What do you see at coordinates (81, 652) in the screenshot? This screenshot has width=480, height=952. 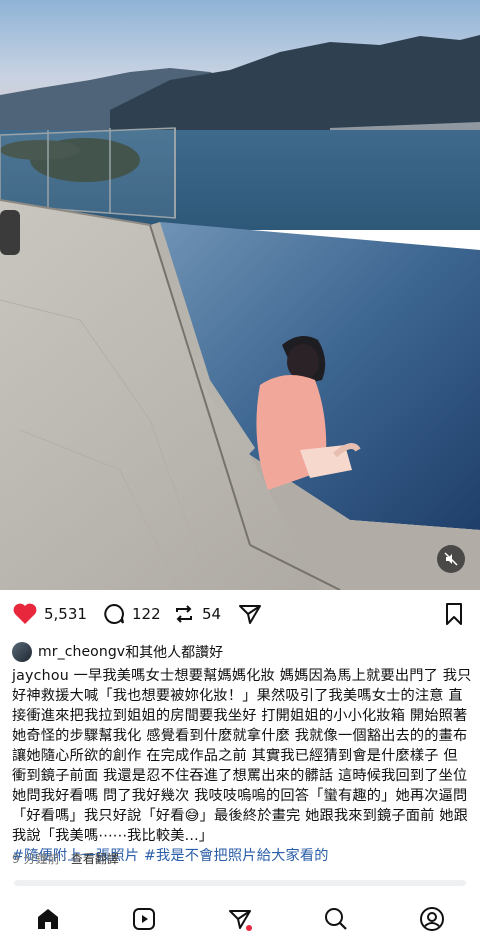 I see `liked-by-username: mr_cheongv` at bounding box center [81, 652].